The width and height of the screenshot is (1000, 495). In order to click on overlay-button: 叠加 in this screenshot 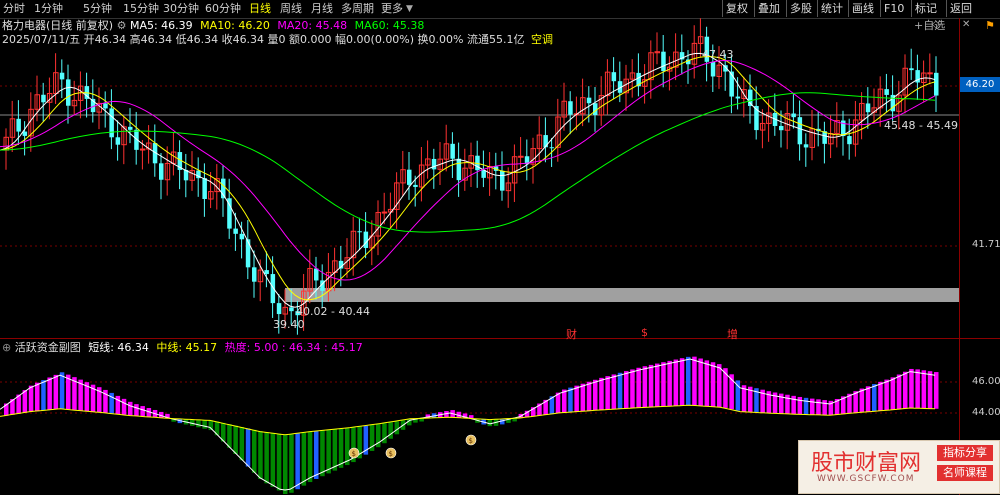, I will do `click(768, 8)`.